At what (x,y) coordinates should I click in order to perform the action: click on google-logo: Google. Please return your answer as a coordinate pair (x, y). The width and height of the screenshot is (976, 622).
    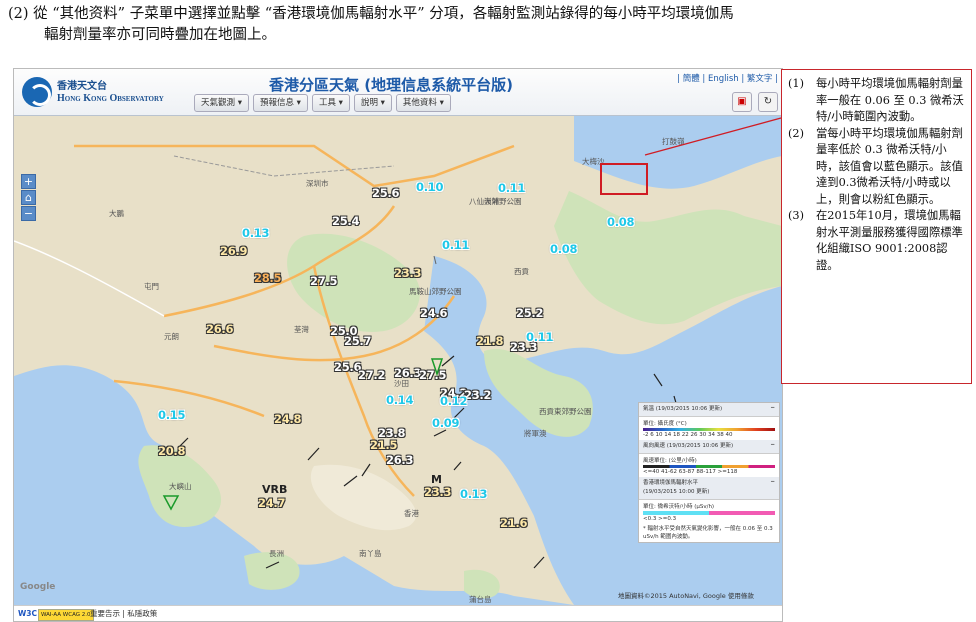
    Looking at the image, I should click on (38, 587).